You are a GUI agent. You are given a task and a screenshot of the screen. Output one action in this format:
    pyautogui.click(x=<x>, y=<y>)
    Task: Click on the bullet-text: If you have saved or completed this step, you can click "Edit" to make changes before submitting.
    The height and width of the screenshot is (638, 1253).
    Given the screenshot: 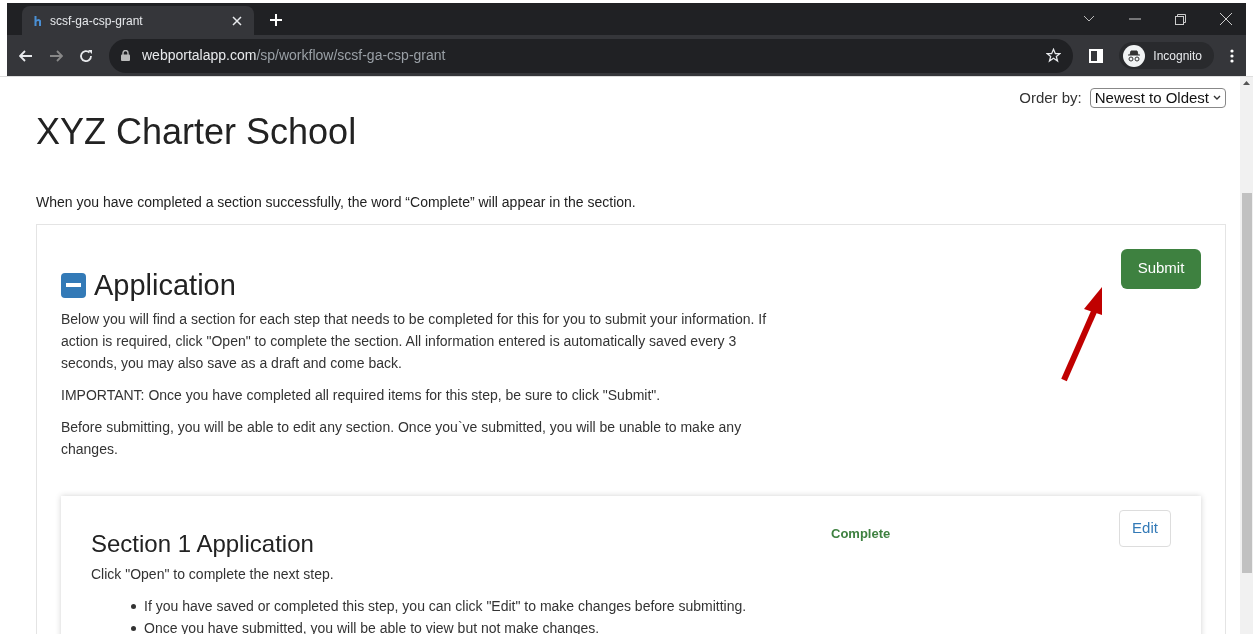 What is the action you would take?
    pyautogui.click(x=445, y=606)
    